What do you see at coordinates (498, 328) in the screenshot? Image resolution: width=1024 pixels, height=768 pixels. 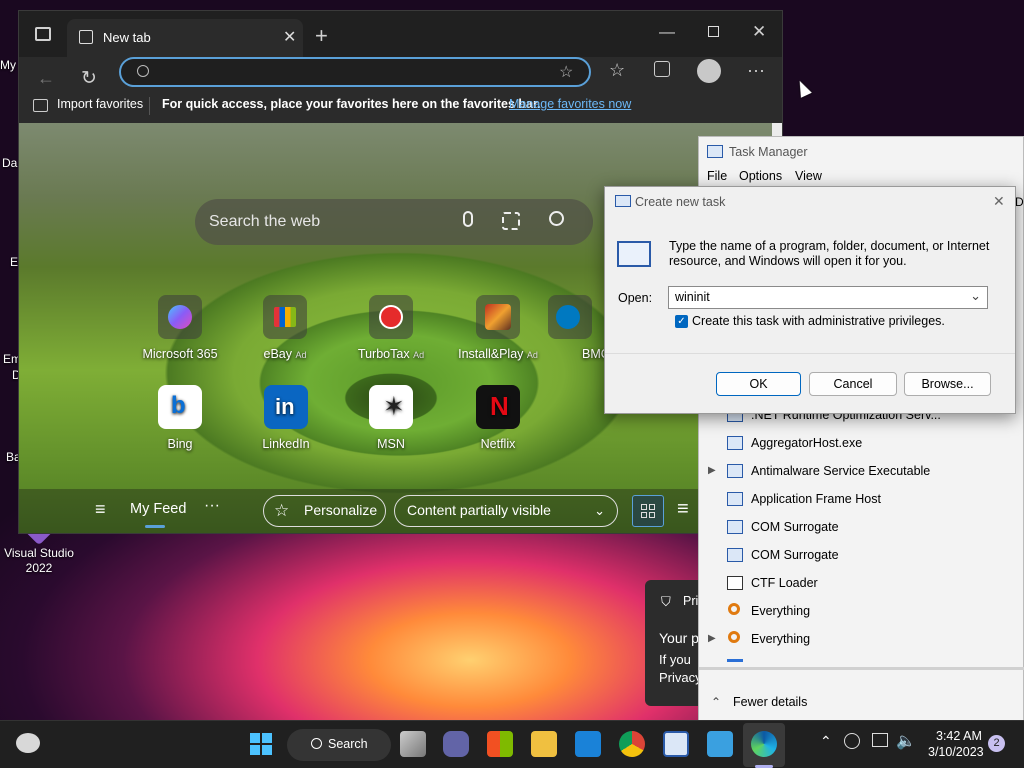 I see `tile-install-and-play: Install&Play Ad` at bounding box center [498, 328].